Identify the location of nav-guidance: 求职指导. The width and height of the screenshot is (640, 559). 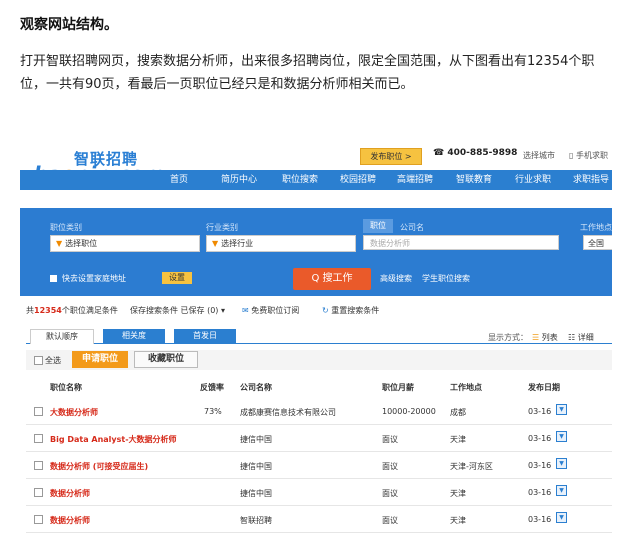
(591, 180).